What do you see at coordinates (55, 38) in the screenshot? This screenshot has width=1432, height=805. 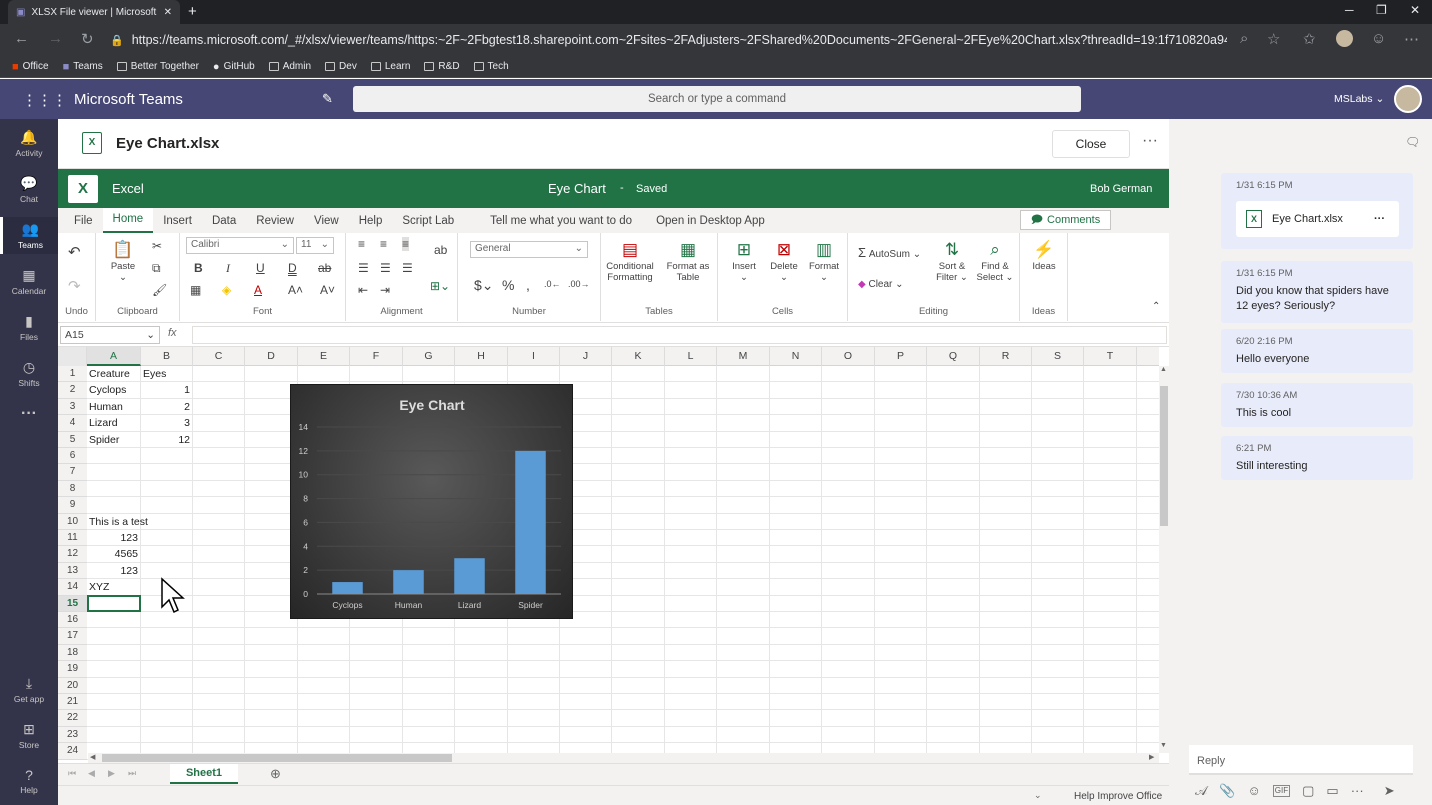 I see `forward-icon: →` at bounding box center [55, 38].